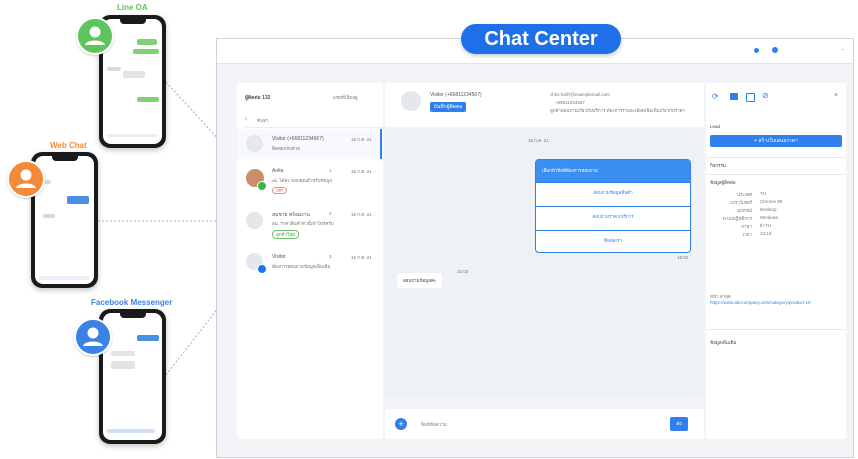 This screenshot has width=858, height=459. I want to click on chat-contact-name: Visitor (+66811234567), so click(456, 95).